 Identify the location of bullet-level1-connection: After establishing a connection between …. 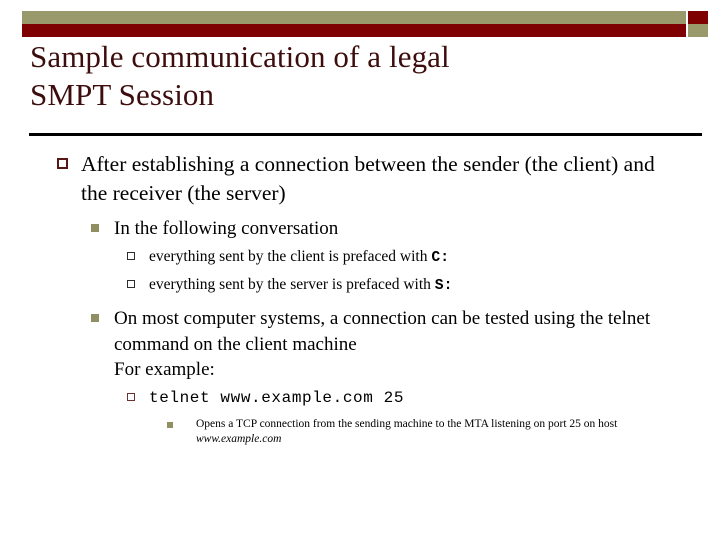
(360, 178).